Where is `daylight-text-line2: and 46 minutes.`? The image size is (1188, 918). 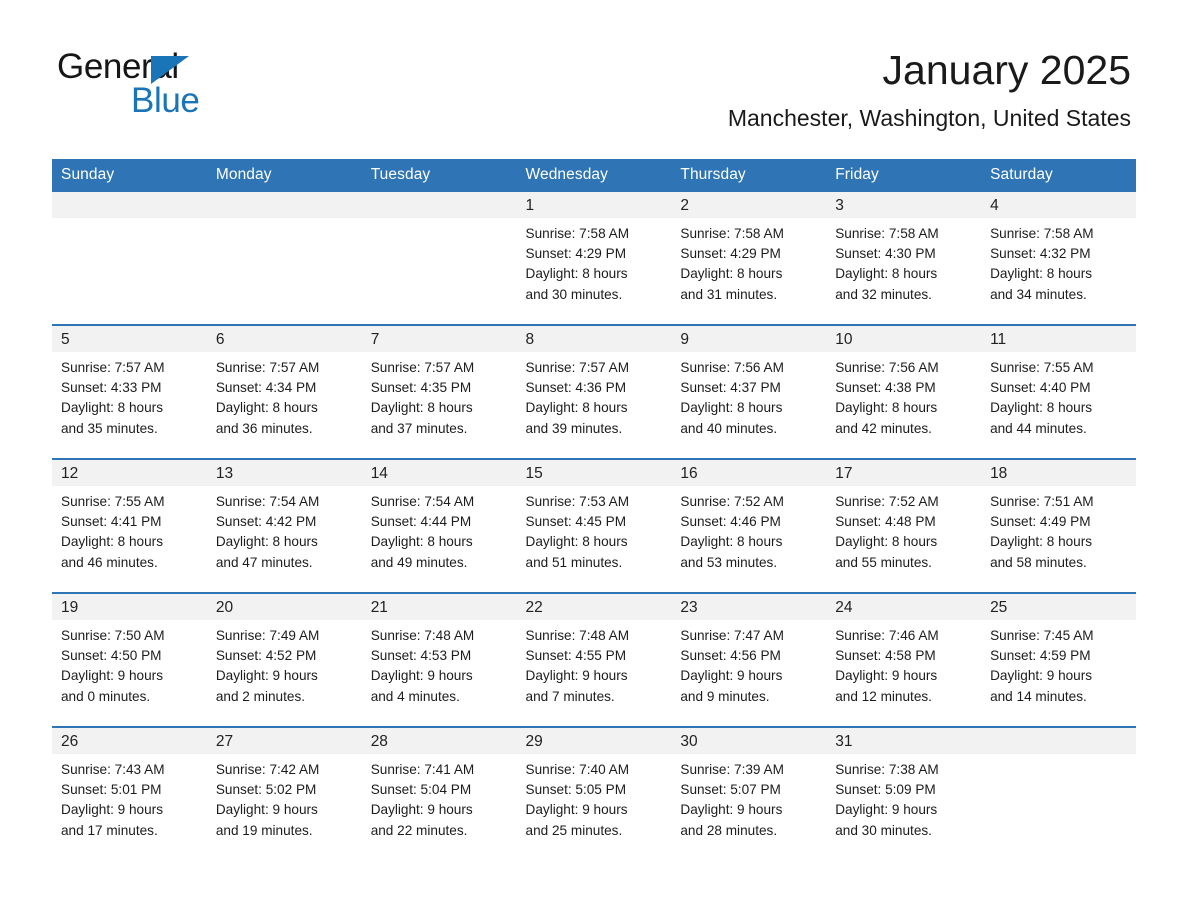
daylight-text-line2: and 46 minutes. is located at coordinates (109, 562).